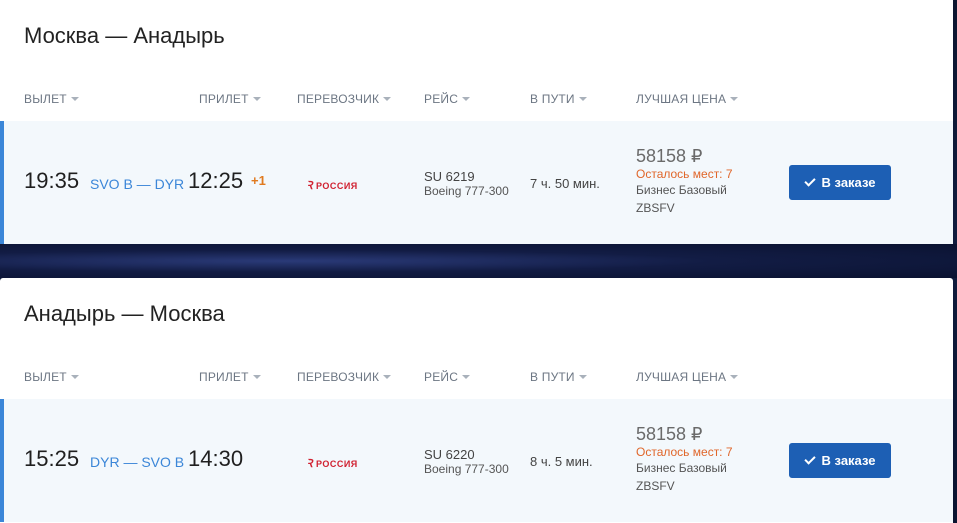 The image size is (957, 523). I want to click on departure-time: 15:25, so click(52, 458).